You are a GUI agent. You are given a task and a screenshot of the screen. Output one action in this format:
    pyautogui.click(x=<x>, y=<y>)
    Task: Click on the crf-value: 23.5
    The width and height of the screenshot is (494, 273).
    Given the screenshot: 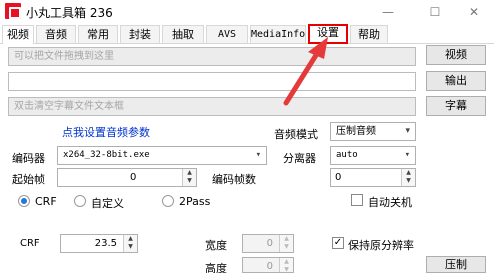 What is the action you would take?
    pyautogui.click(x=105, y=243)
    